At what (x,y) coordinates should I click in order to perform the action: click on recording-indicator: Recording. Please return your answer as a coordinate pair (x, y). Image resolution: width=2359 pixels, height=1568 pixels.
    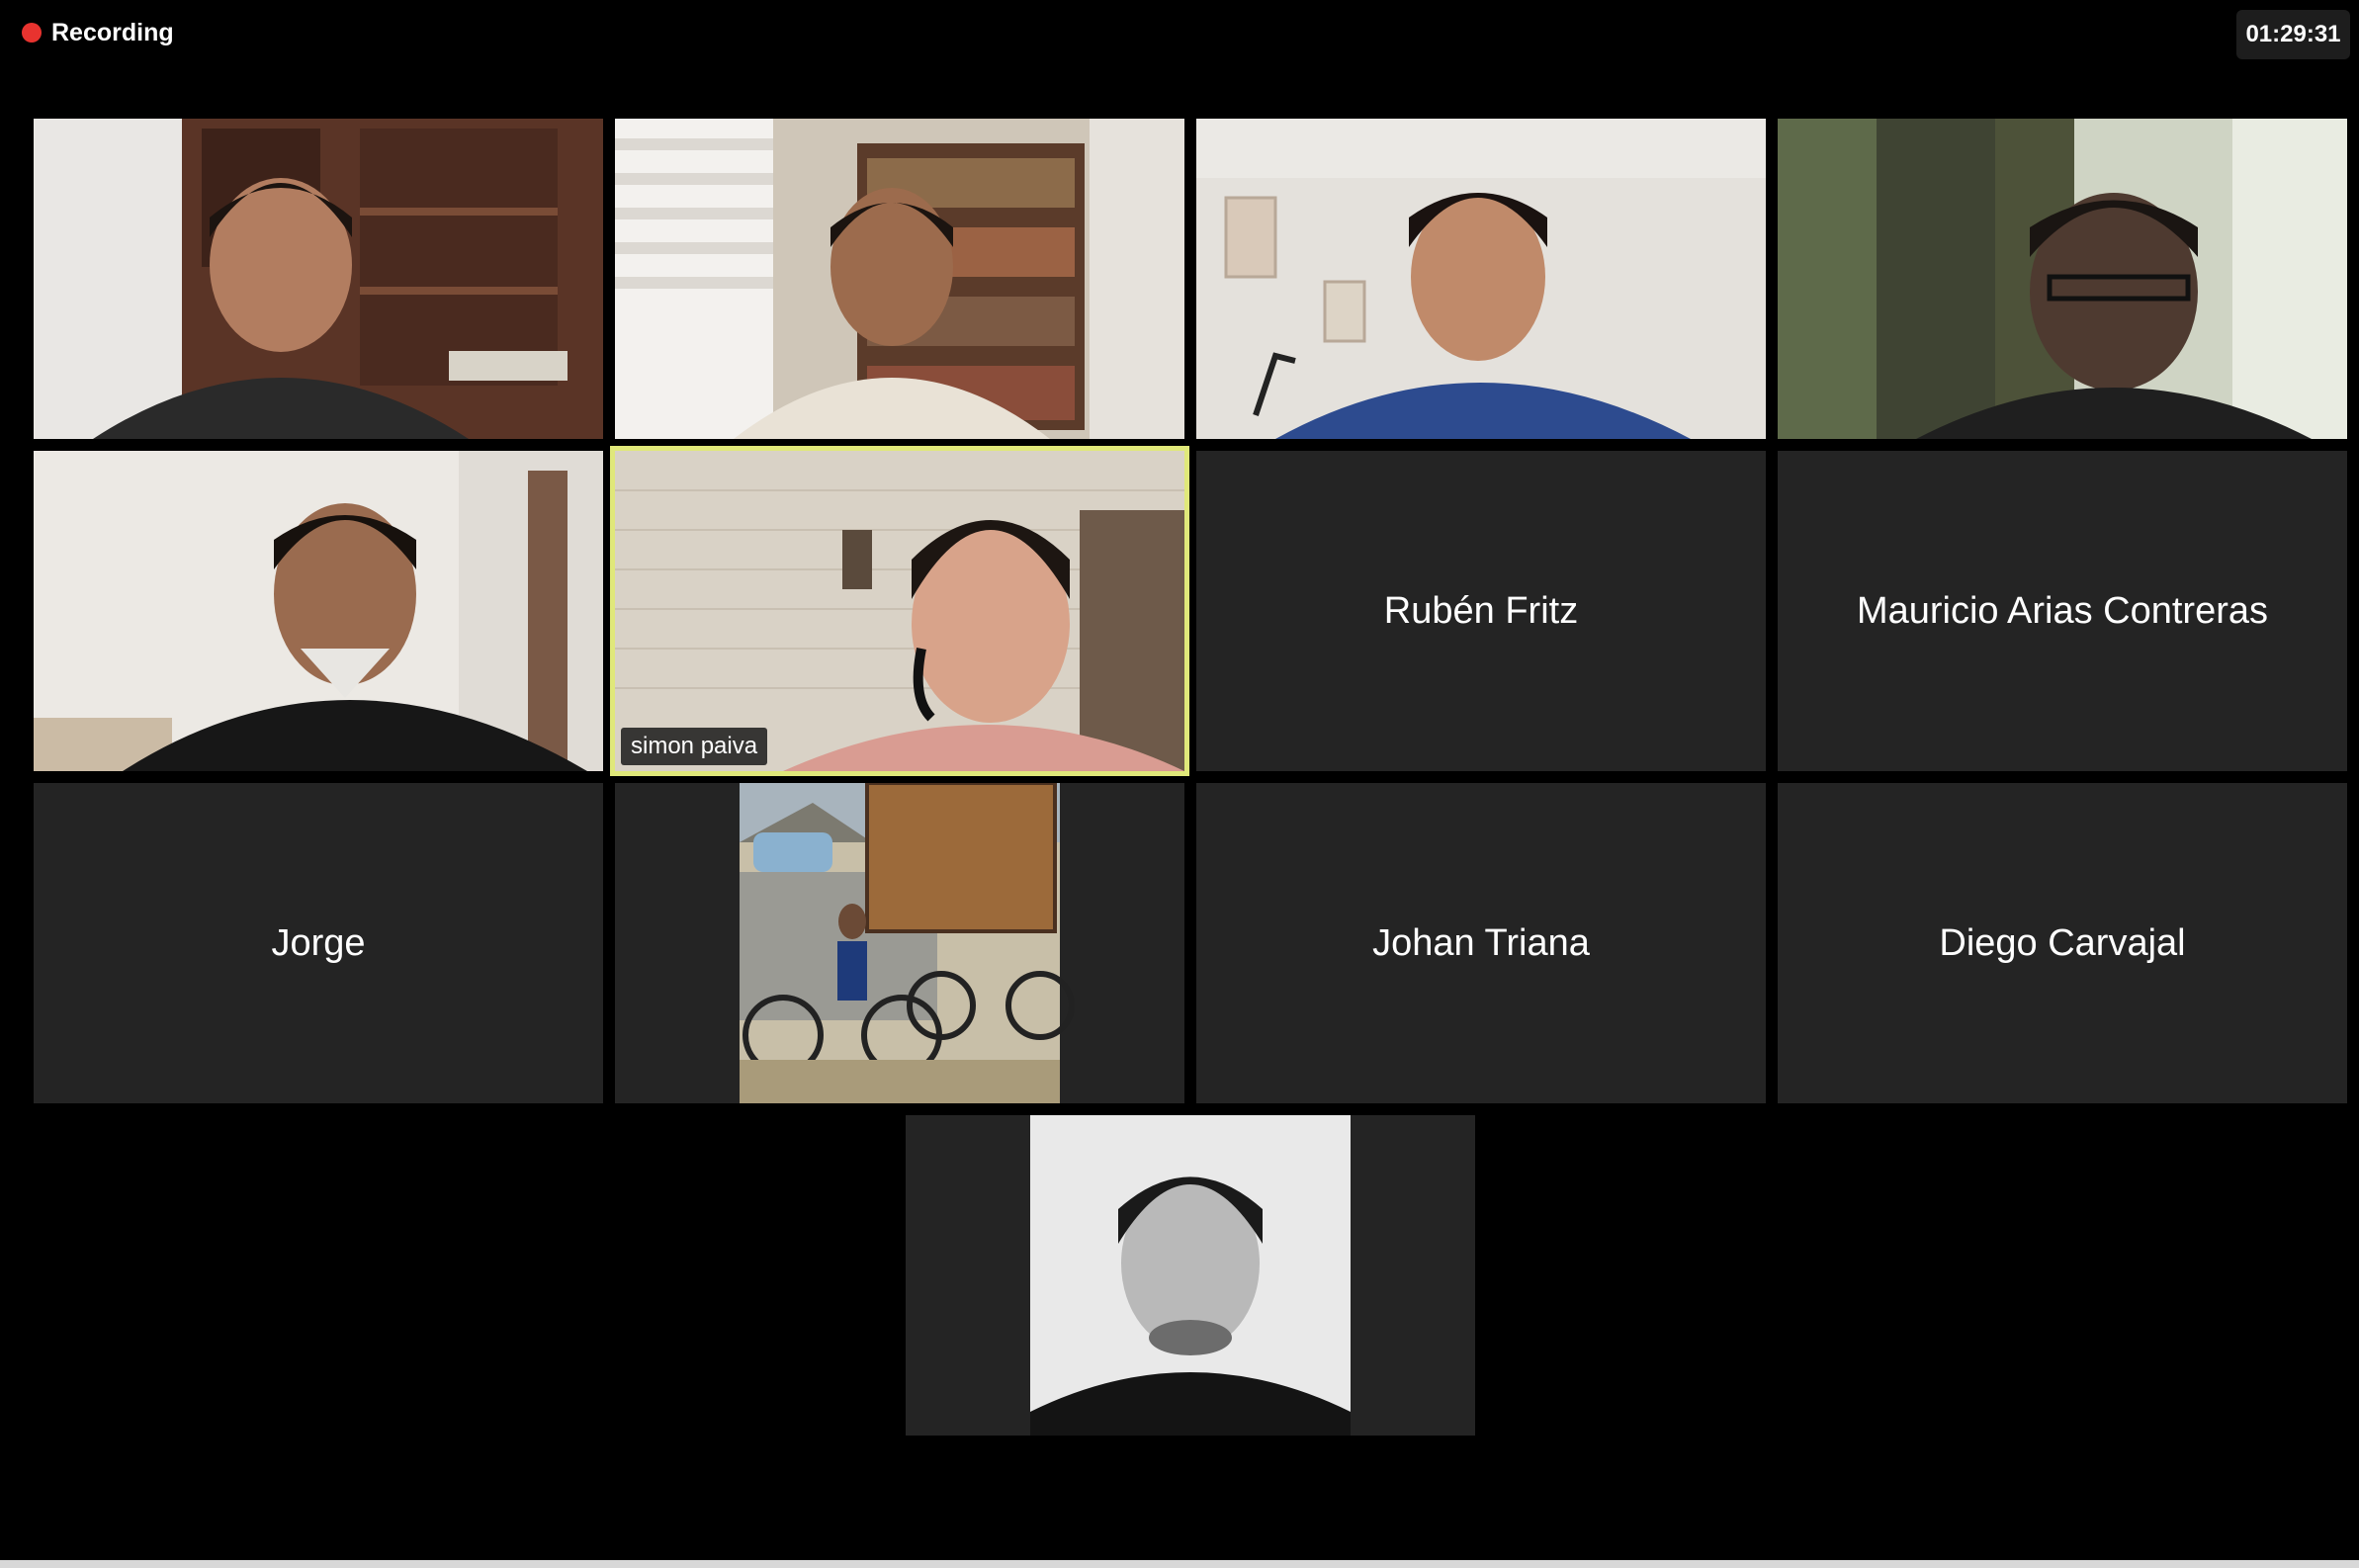
    Looking at the image, I should click on (98, 32).